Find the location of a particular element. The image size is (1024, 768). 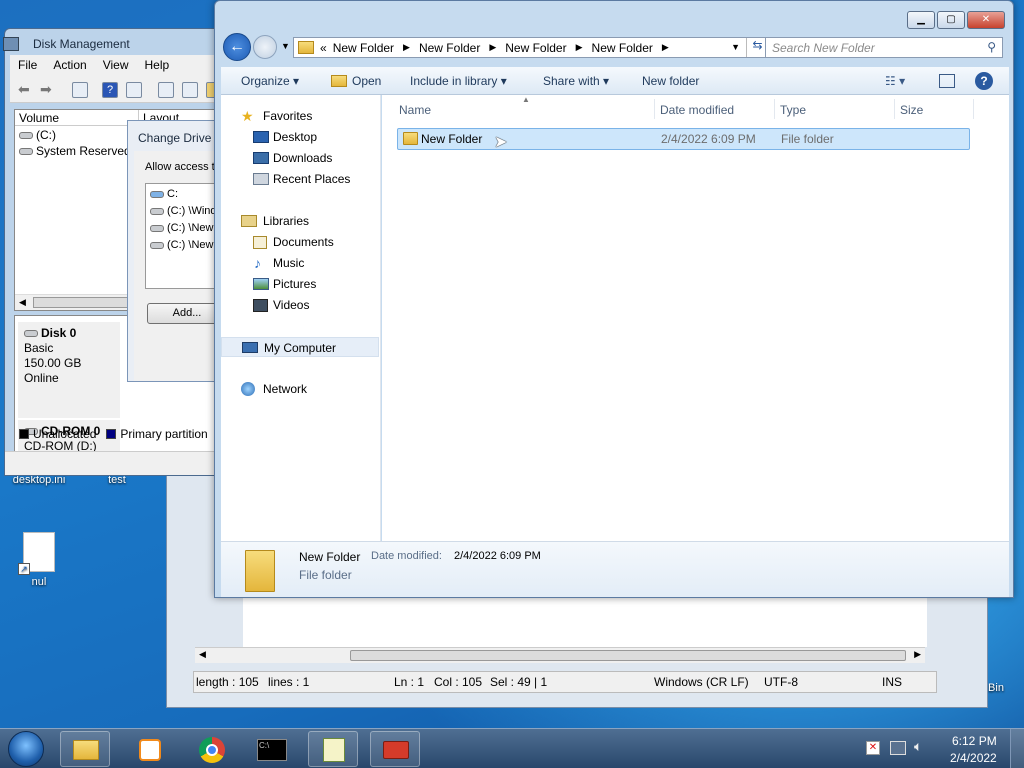

column-volume: Volume is located at coordinates (77, 117).